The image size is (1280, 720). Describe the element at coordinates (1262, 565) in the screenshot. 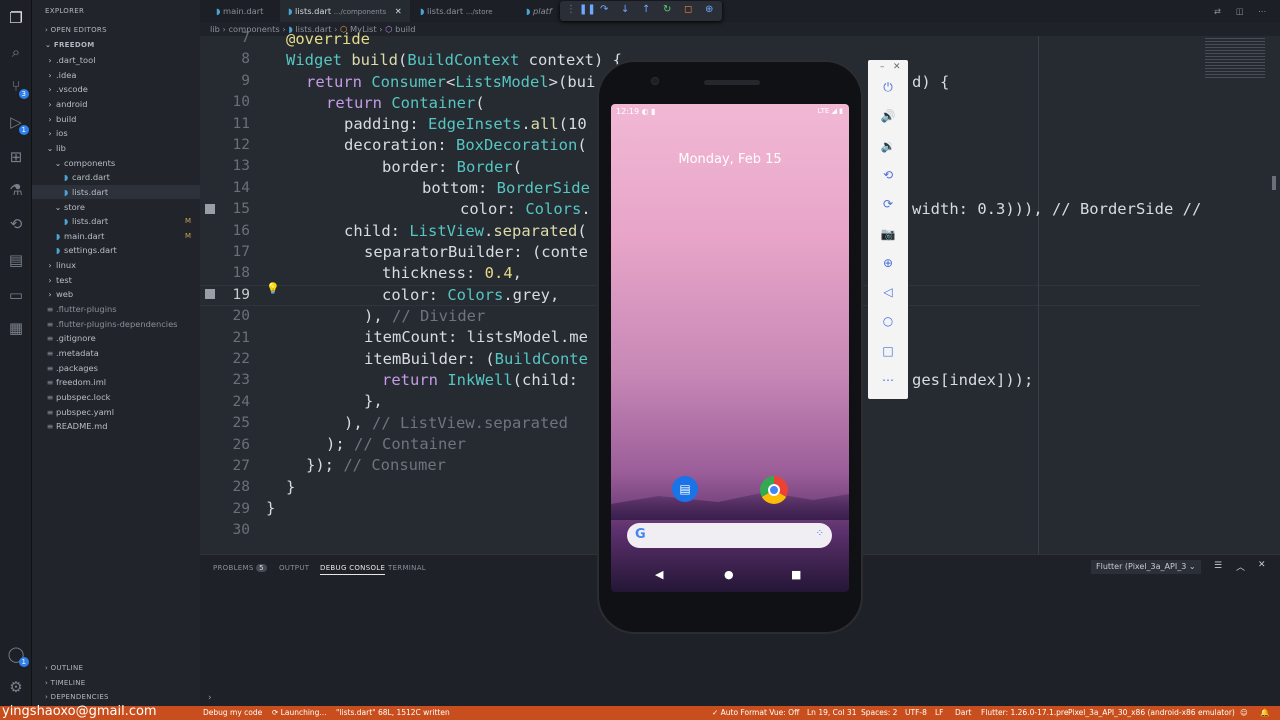

I see `close-panel-icon: ✕` at that location.